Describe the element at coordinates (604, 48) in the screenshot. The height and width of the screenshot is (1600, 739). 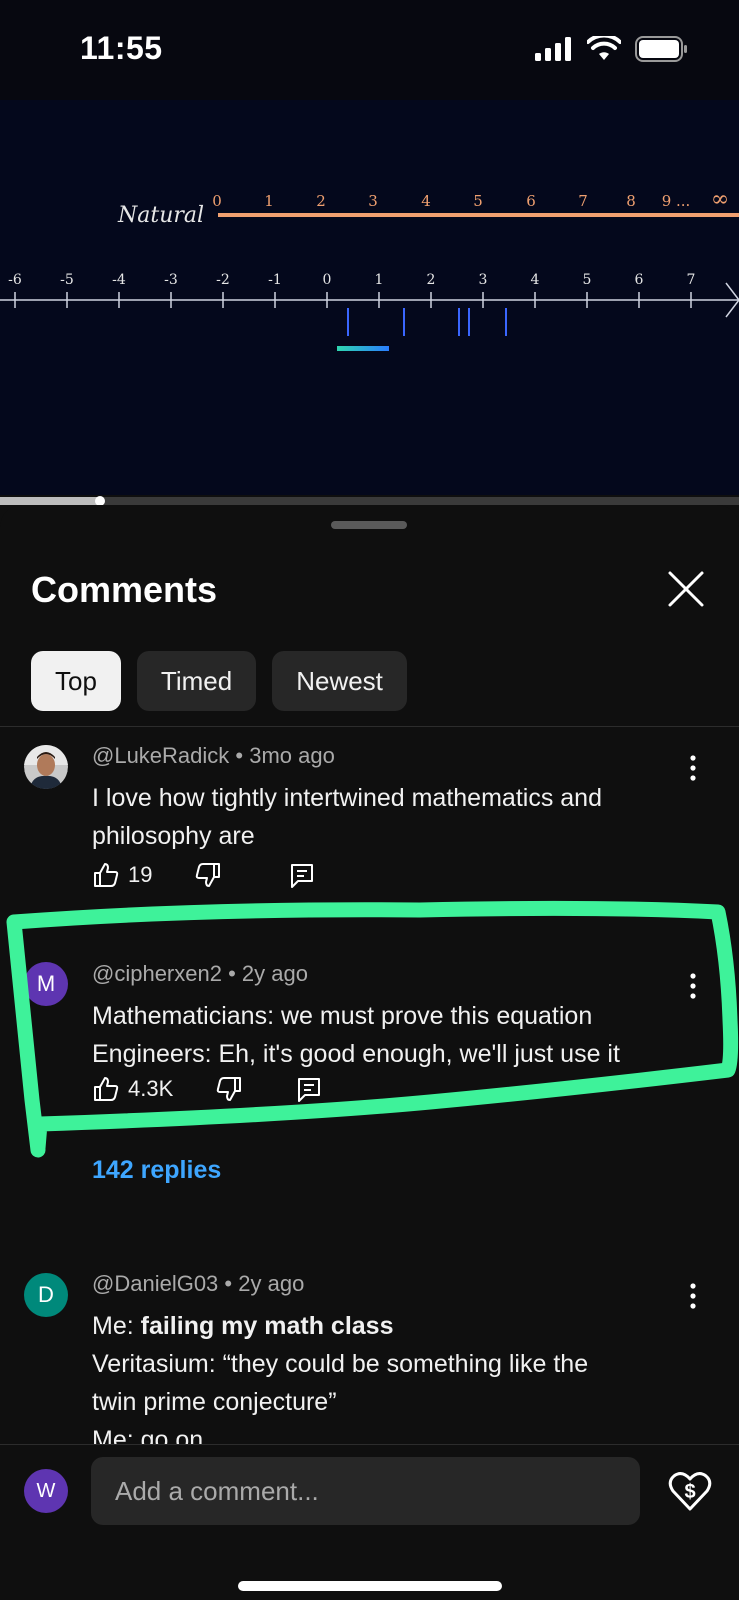
I see `wifi-icon` at that location.